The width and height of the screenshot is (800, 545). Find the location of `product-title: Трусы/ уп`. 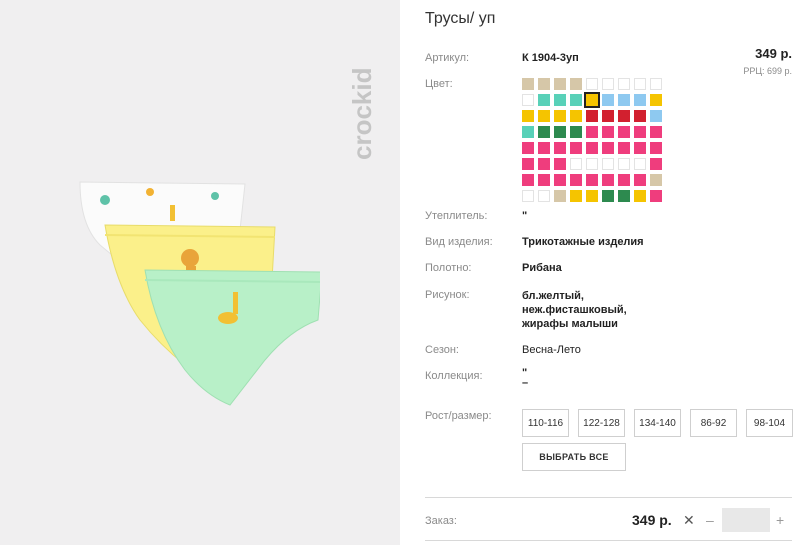

product-title: Трусы/ уп is located at coordinates (460, 18).